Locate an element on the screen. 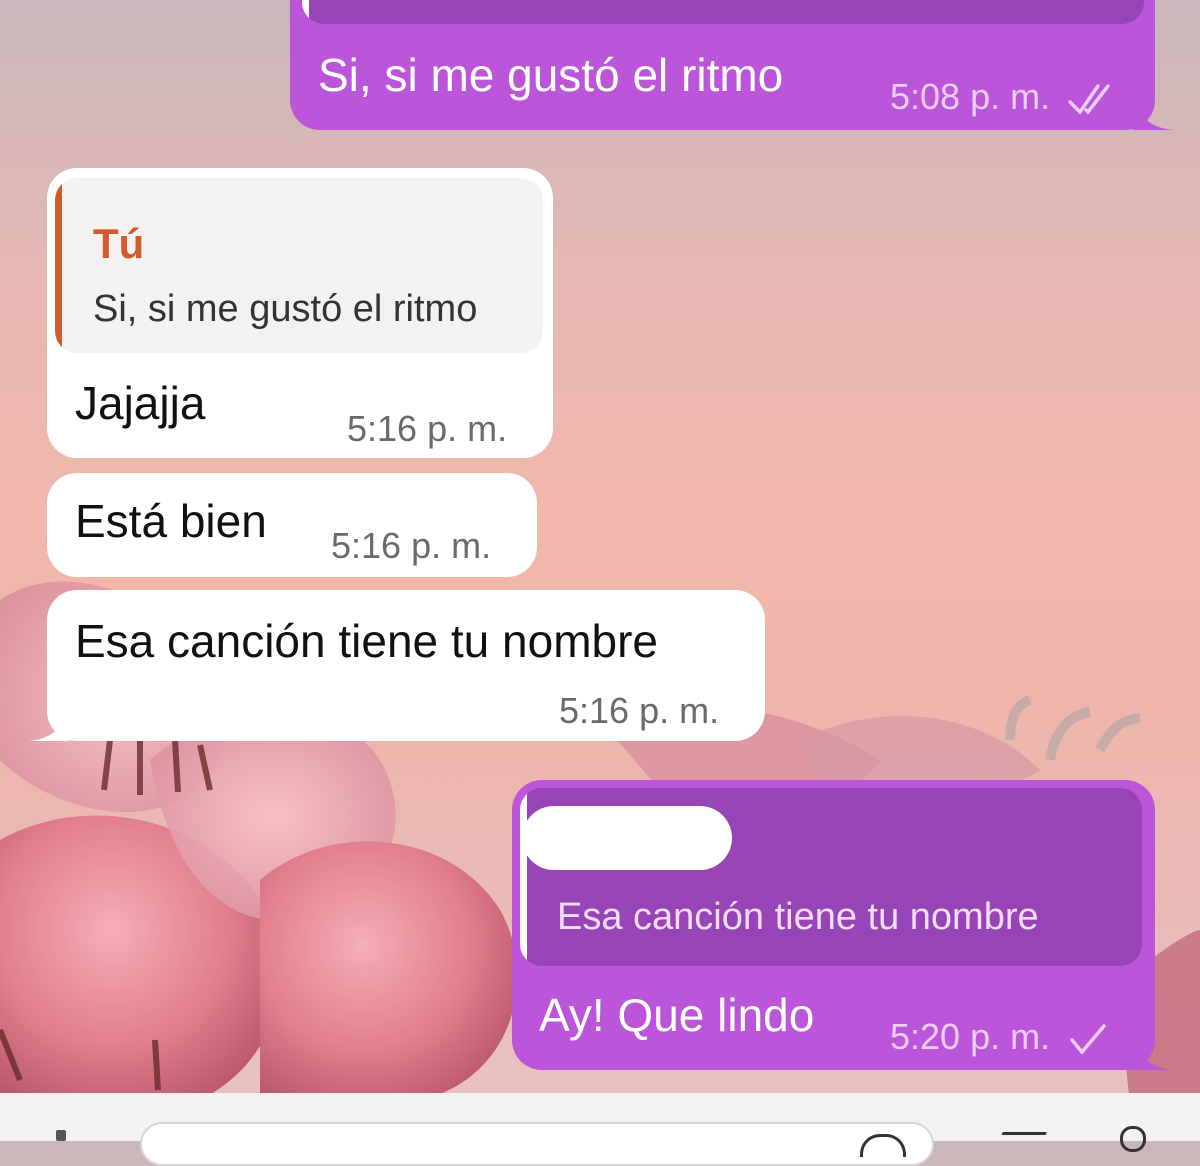 The width and height of the screenshot is (1200, 1166). message-time: 5:20 p. m. is located at coordinates (999, 1037).